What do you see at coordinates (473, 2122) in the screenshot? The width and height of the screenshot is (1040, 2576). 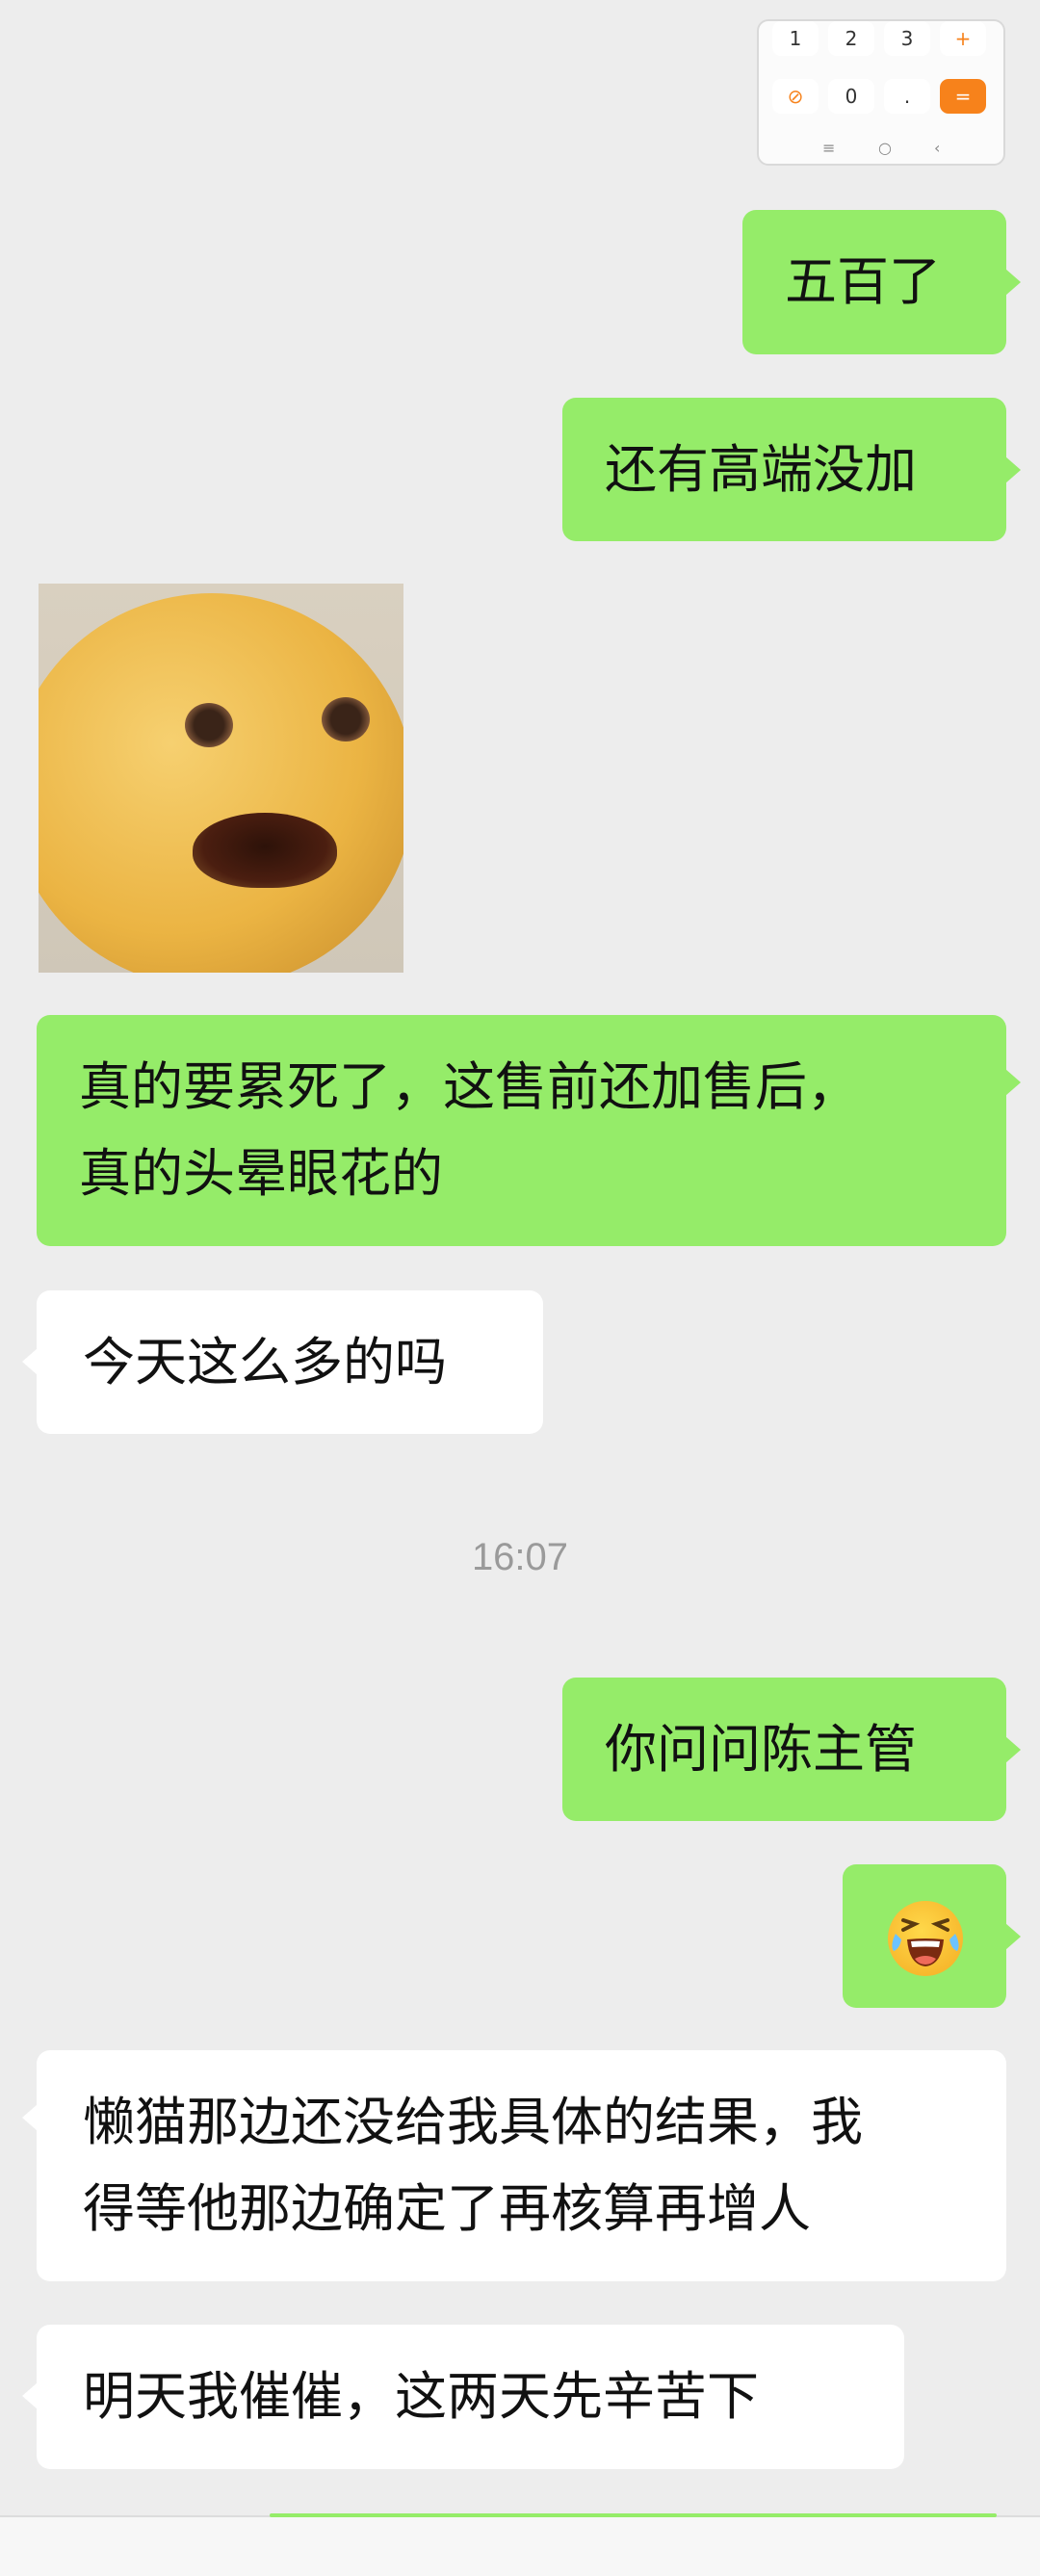 I see `message-text-line: 懒猫那边还没给我具体的结果，我` at bounding box center [473, 2122].